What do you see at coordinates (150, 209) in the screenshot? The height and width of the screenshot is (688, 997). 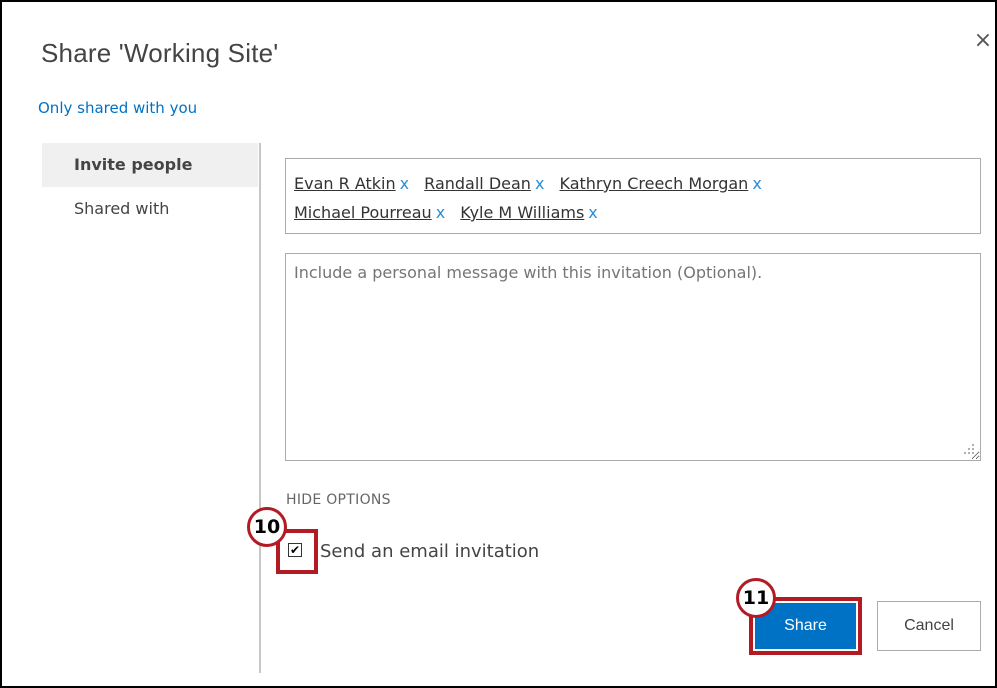 I see `nav-item-shared-with: Shared with` at bounding box center [150, 209].